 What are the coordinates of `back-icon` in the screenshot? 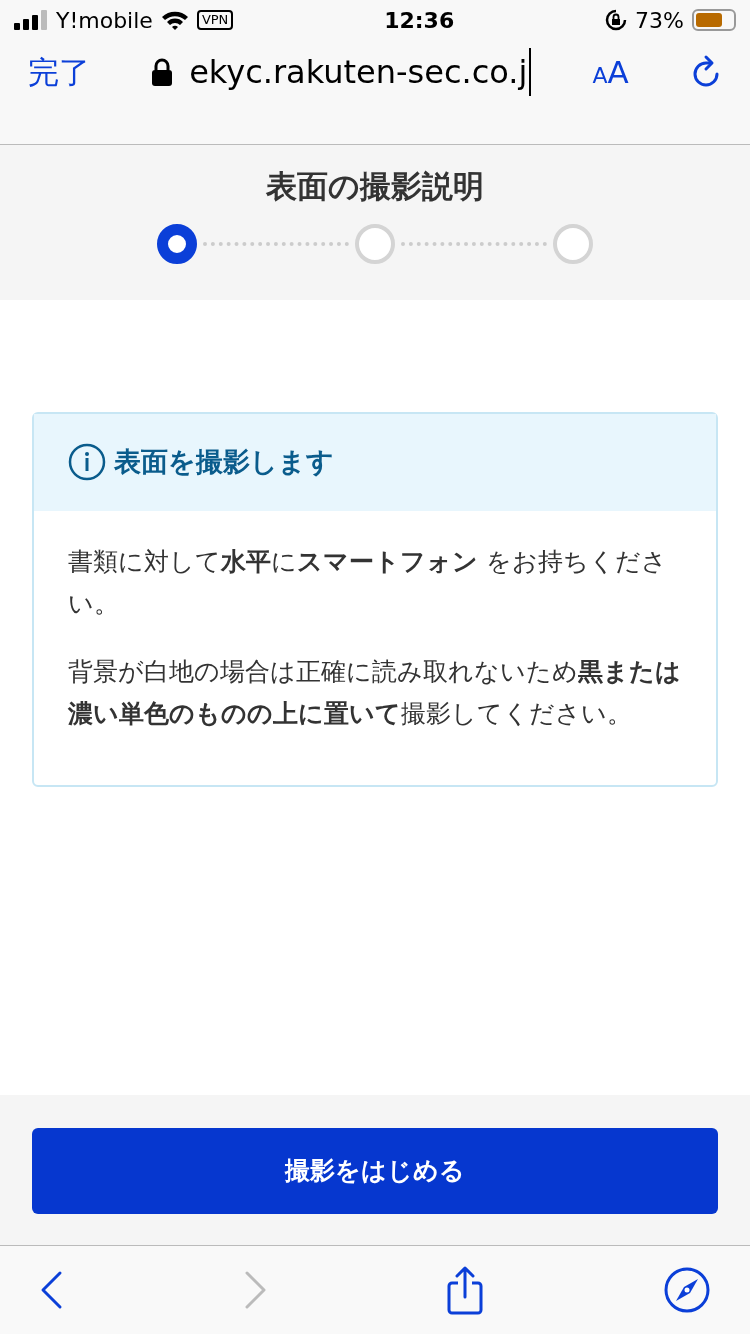 It's located at (52, 1290).